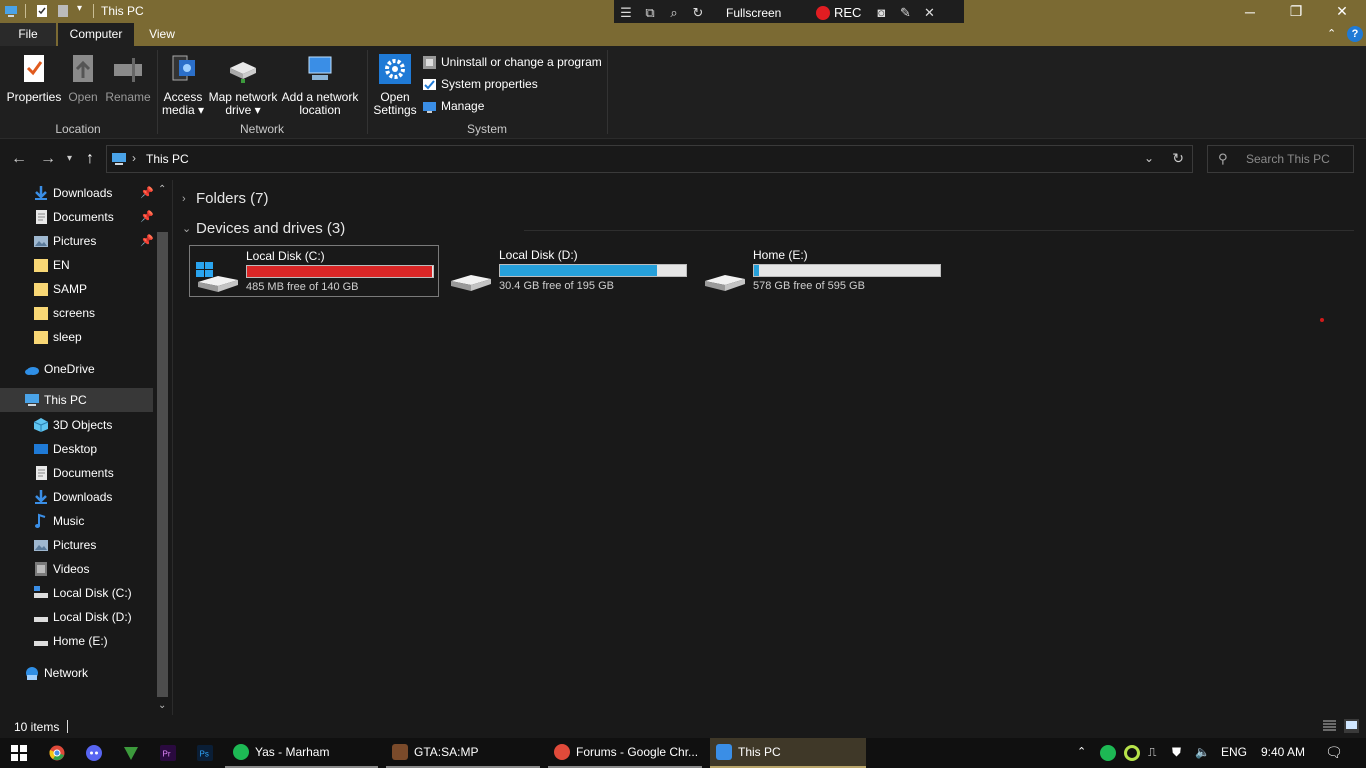 This screenshot has height=768, width=1366. What do you see at coordinates (183, 85) in the screenshot?
I see `access-media-button: Access media ▾` at bounding box center [183, 85].